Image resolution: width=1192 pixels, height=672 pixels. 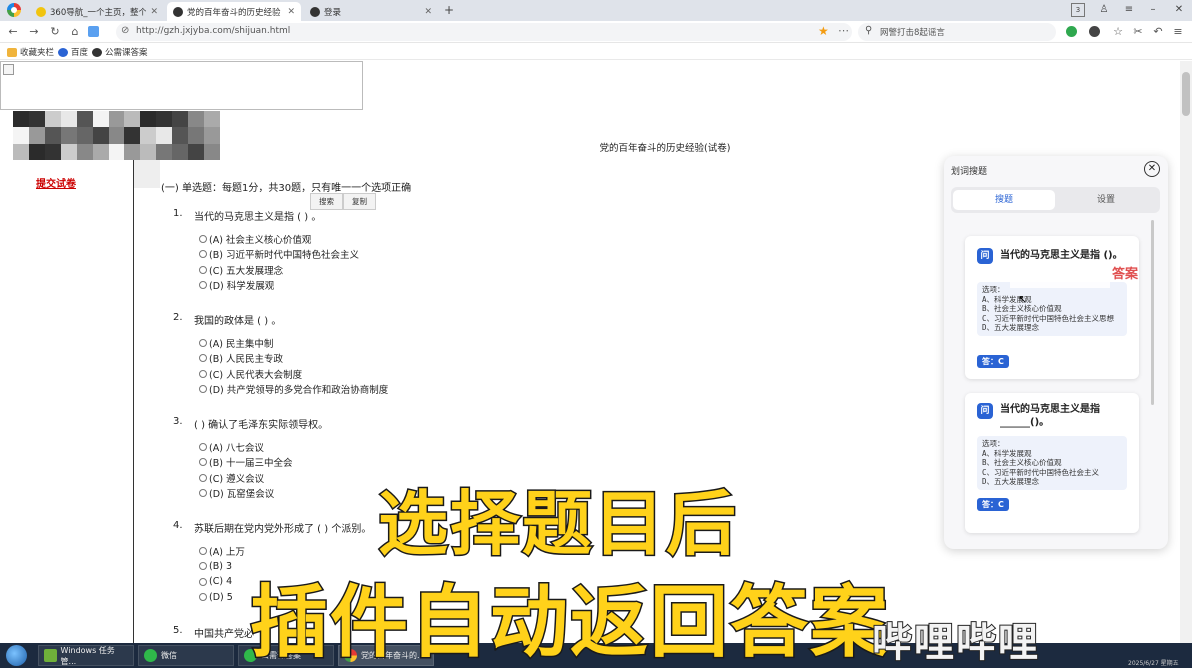 What do you see at coordinates (1153, 662) in the screenshot?
I see `taskbar-clock: 2025/6/27 星期五` at bounding box center [1153, 662].